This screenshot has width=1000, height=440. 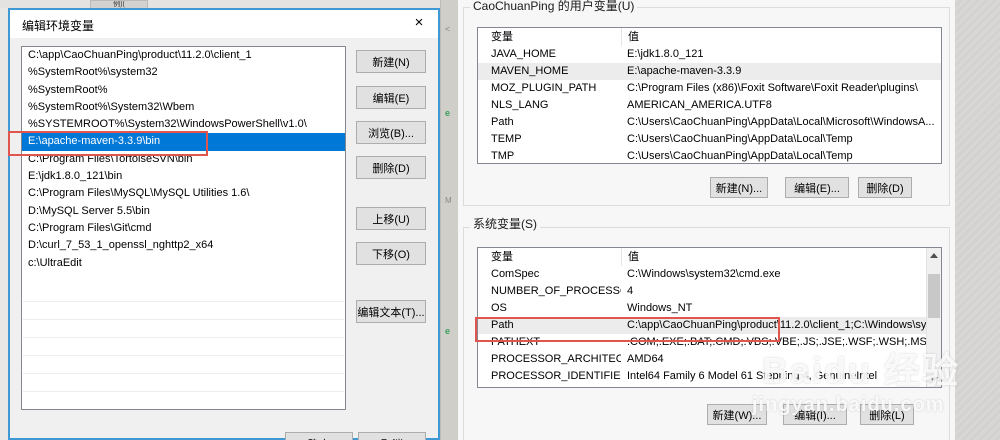 I want to click on variable-value: E:\jdk1.8.0_121, so click(x=665, y=54).